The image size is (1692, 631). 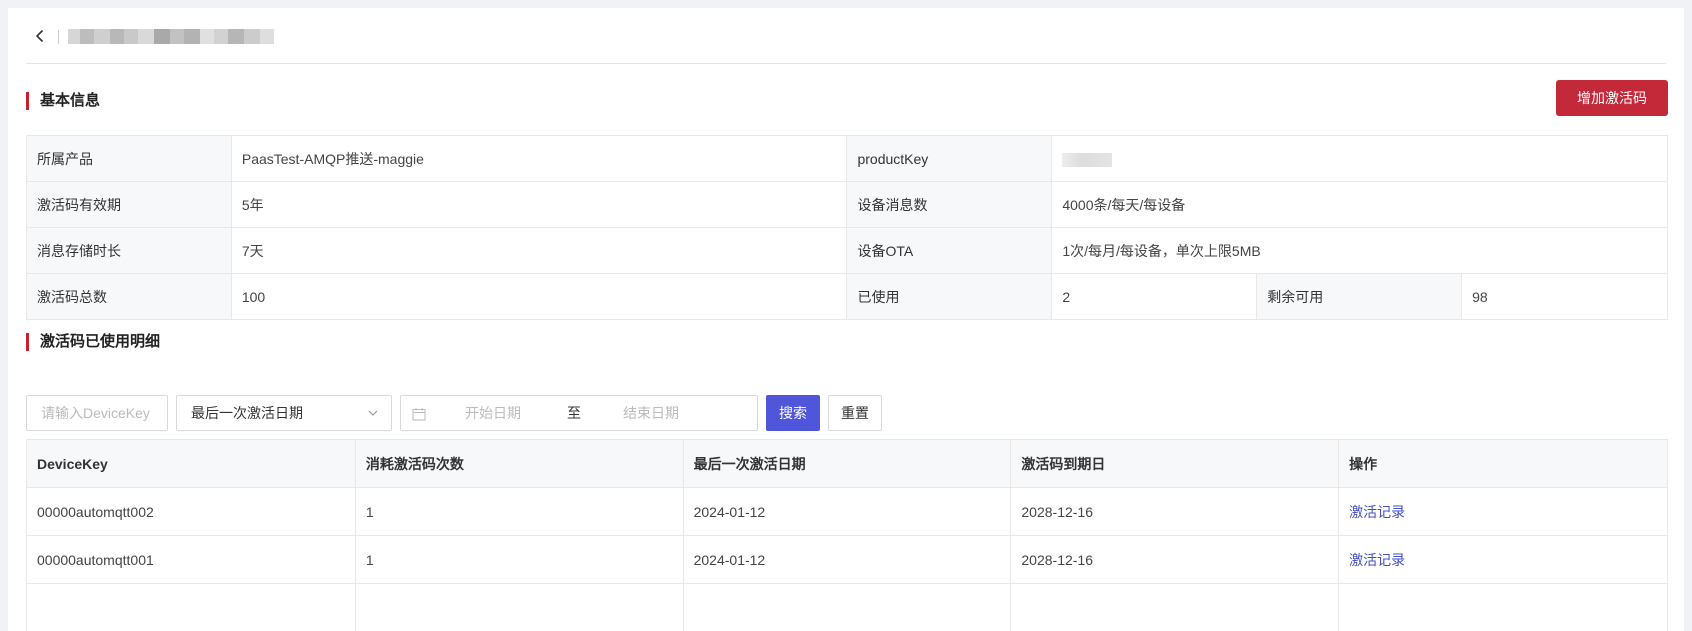 I want to click on usage-detail-title: 激活码已使用明细, so click(x=93, y=342).